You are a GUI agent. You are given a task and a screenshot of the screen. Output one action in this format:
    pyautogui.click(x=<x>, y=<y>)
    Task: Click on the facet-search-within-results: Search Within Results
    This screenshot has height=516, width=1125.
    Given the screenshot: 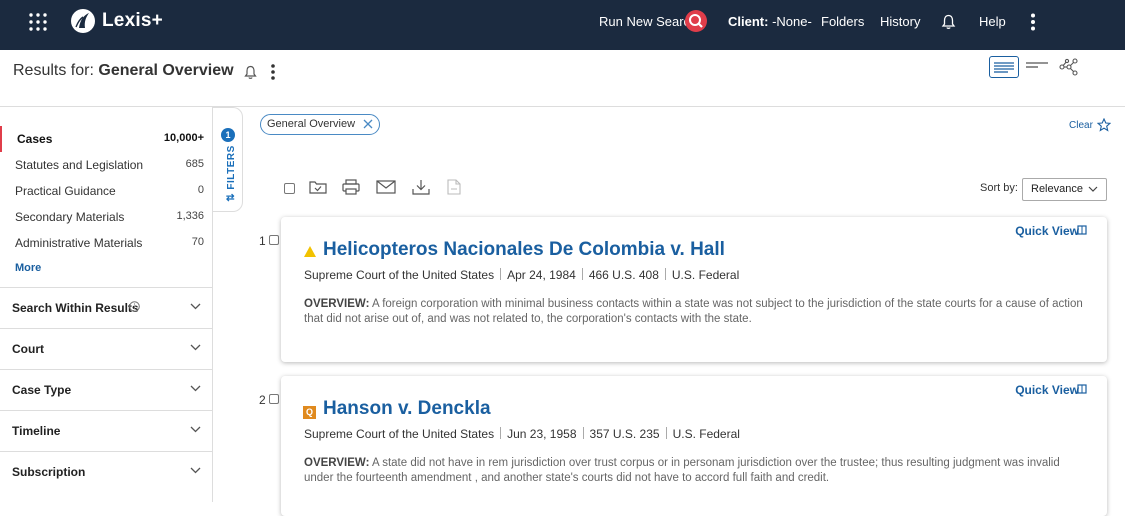 What is the action you would take?
    pyautogui.click(x=106, y=307)
    